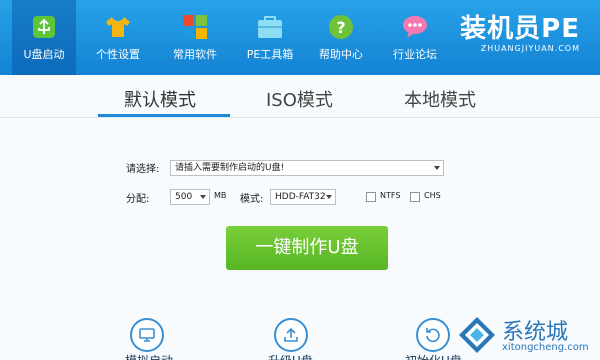 The width and height of the screenshot is (600, 360). Describe the element at coordinates (432, 195) in the screenshot. I see `chs-label: CHS` at that location.